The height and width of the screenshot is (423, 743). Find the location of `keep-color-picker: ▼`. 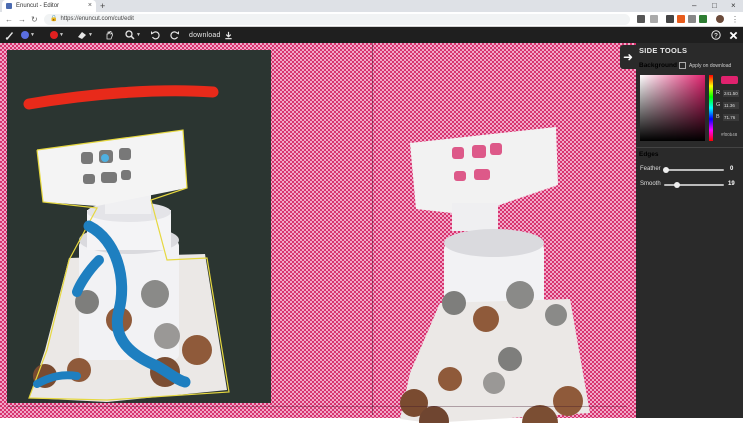

keep-color-picker: ▼ is located at coordinates (28, 35).